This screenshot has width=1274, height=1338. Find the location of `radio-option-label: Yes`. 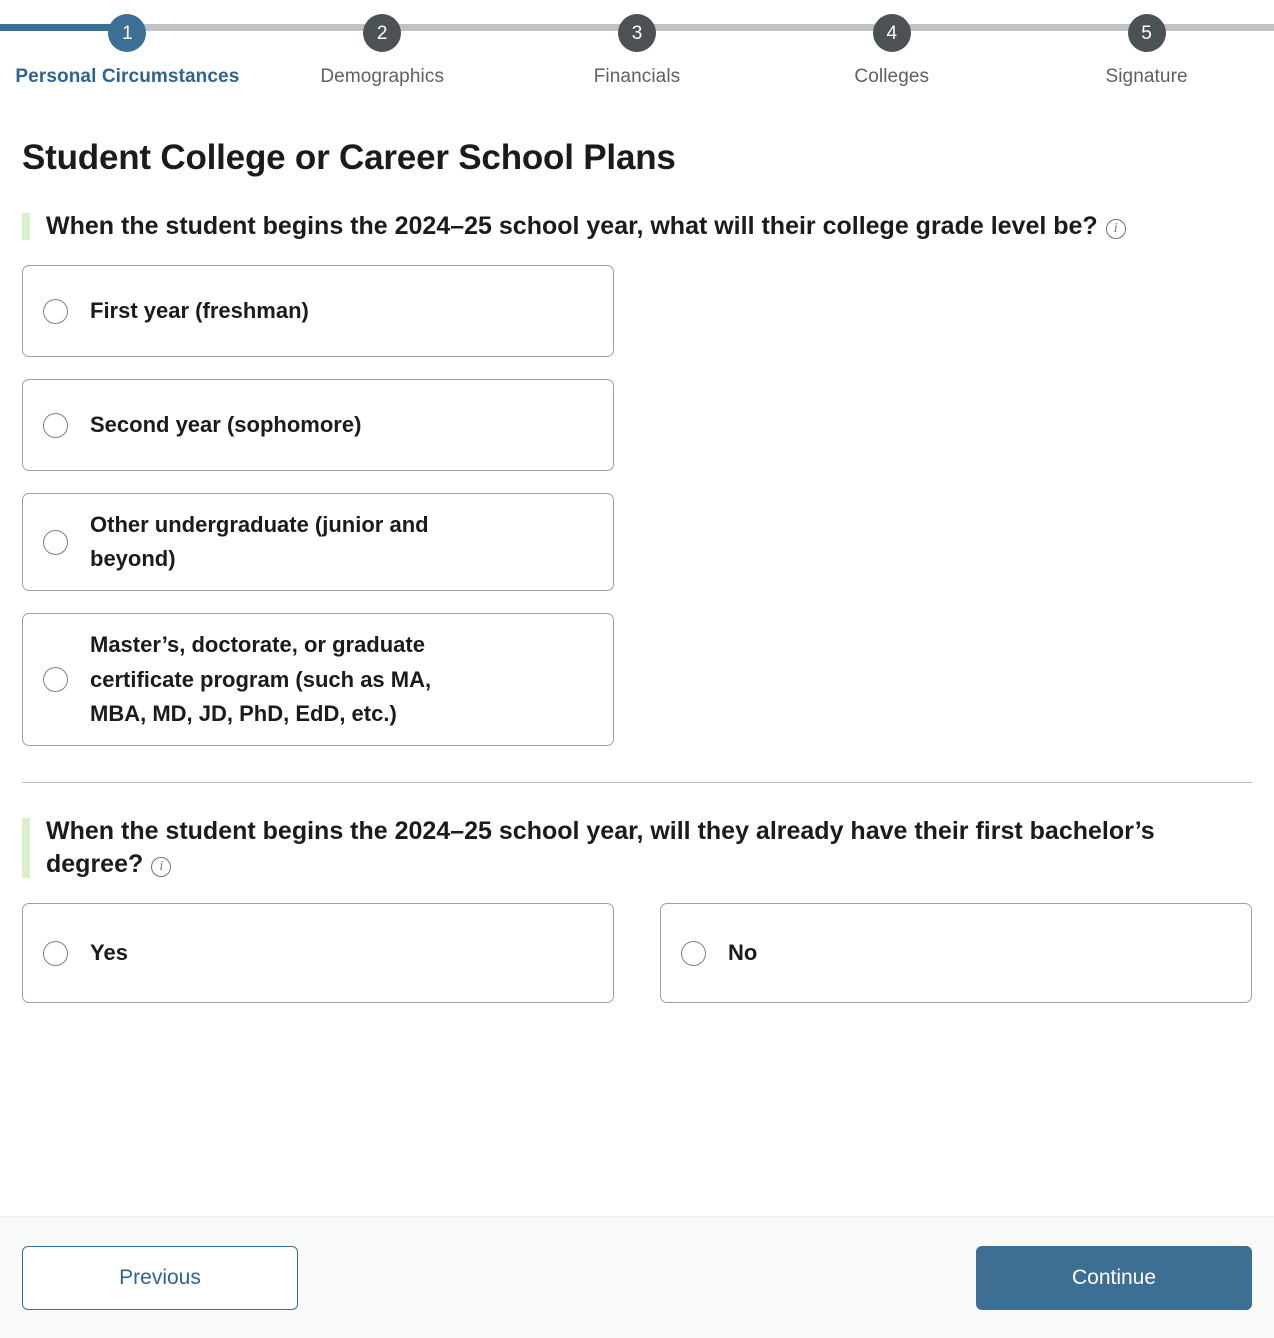

radio-option-label: Yes is located at coordinates (109, 953).